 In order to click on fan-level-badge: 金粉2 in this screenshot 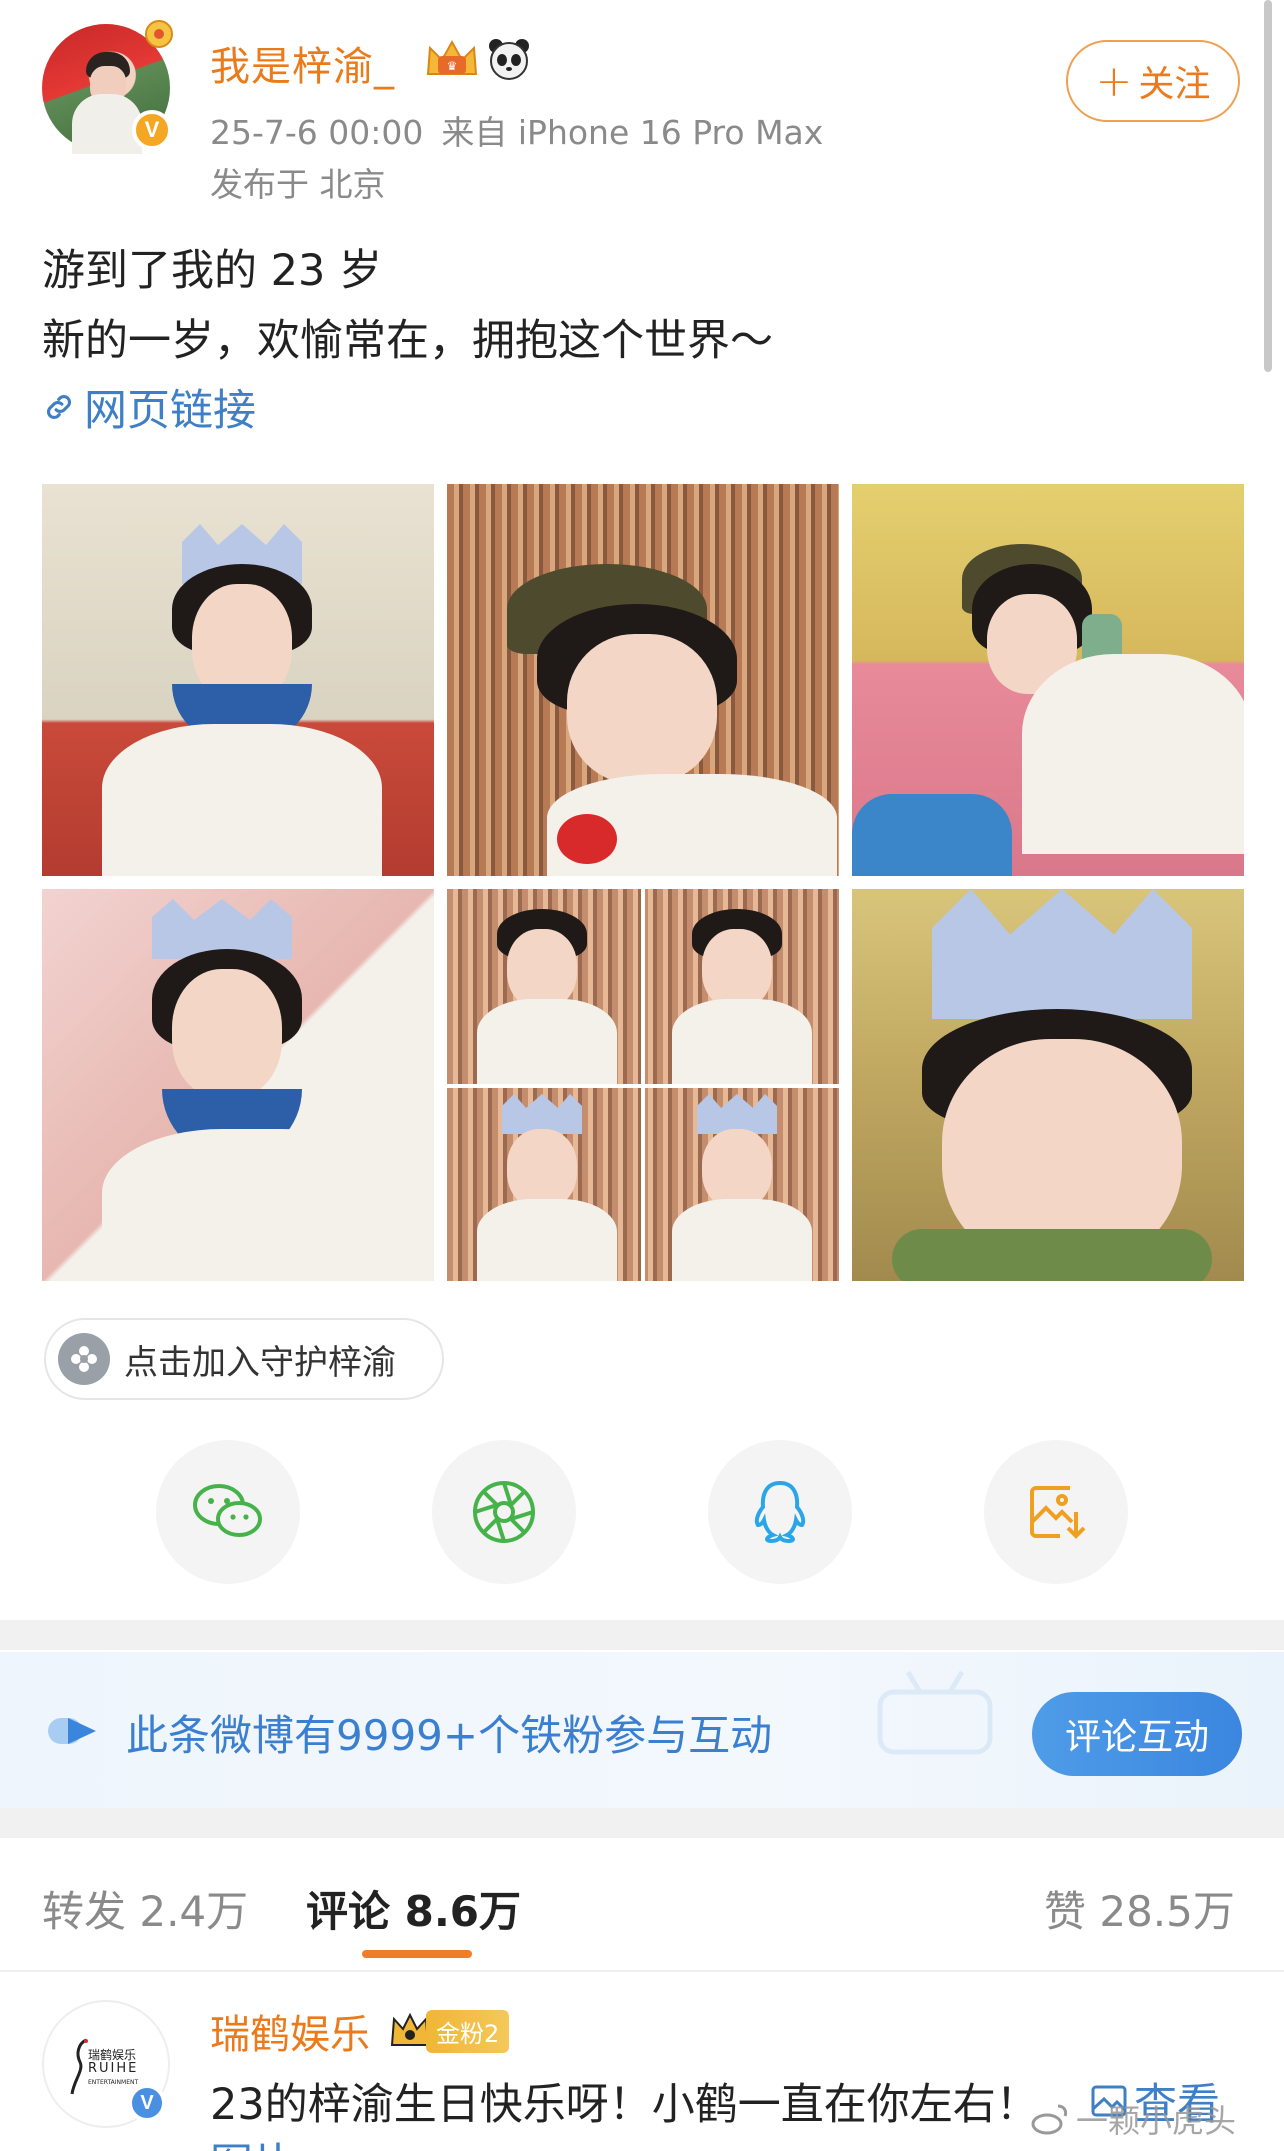, I will do `click(449, 2031)`.